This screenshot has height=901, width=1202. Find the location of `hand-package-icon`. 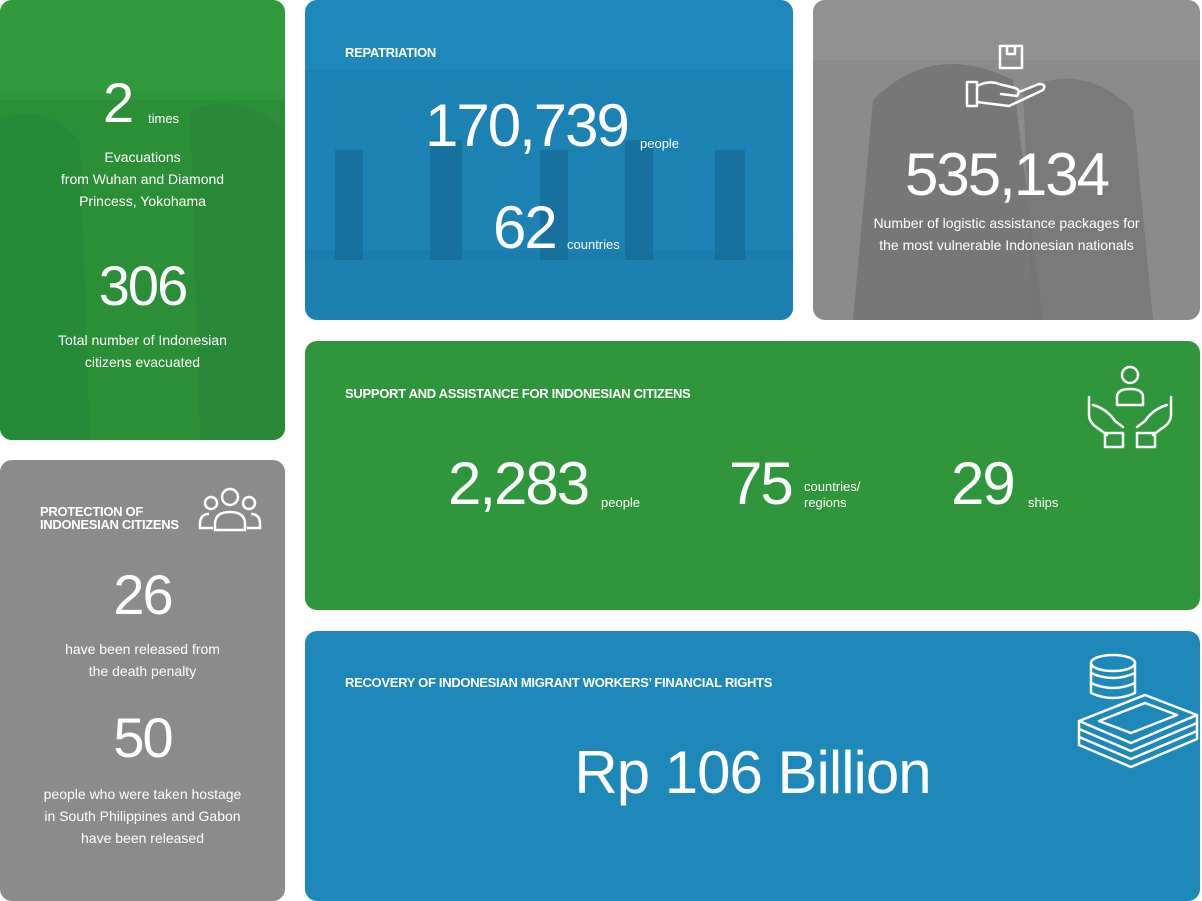

hand-package-icon is located at coordinates (1005, 76).